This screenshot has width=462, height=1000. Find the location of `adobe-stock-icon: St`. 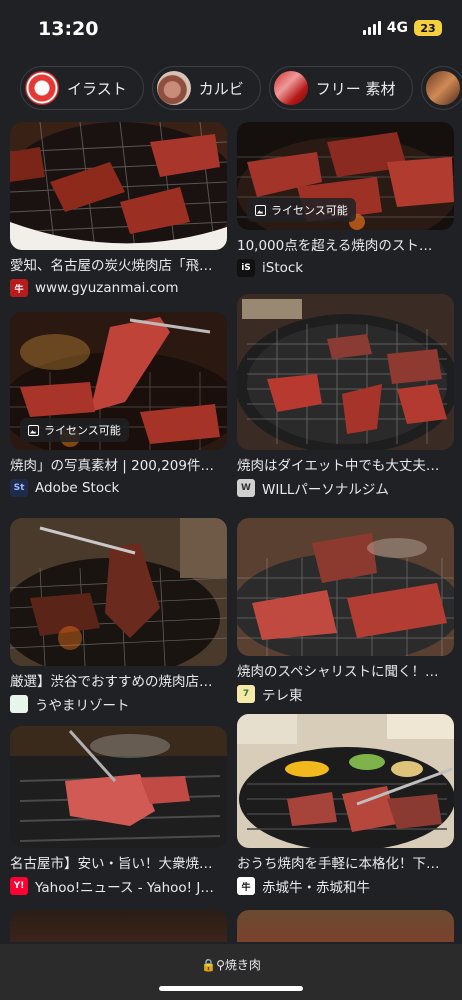

adobe-stock-icon: St is located at coordinates (19, 488).